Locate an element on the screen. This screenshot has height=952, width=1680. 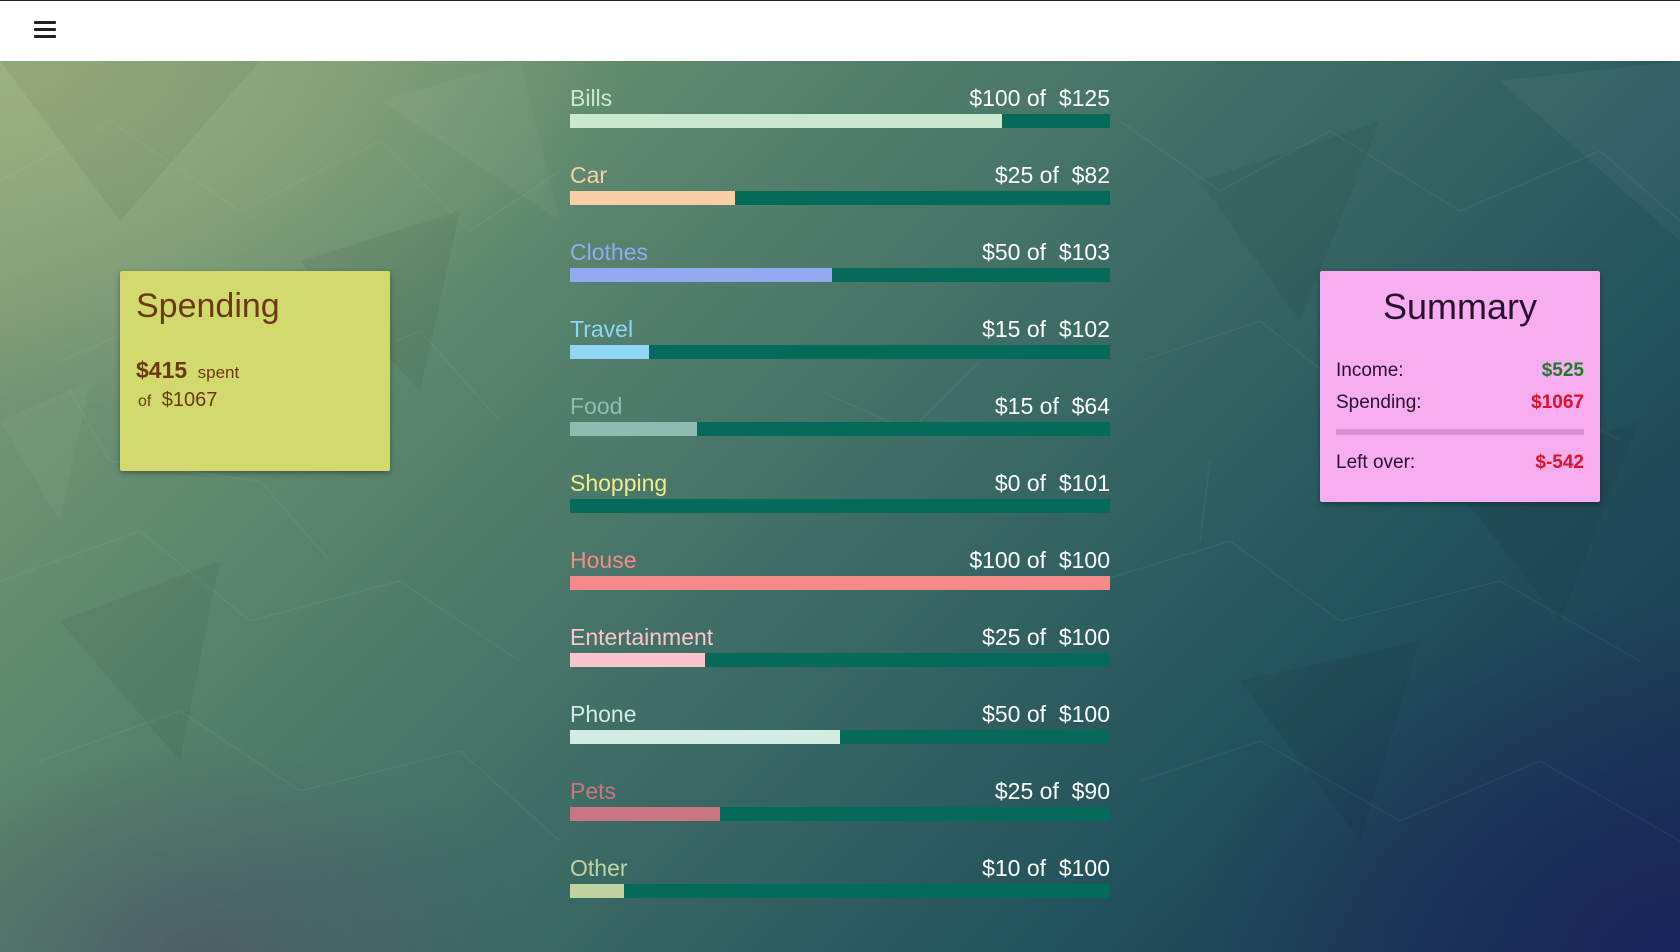
category-amount: $15 of $102 is located at coordinates (1046, 329).